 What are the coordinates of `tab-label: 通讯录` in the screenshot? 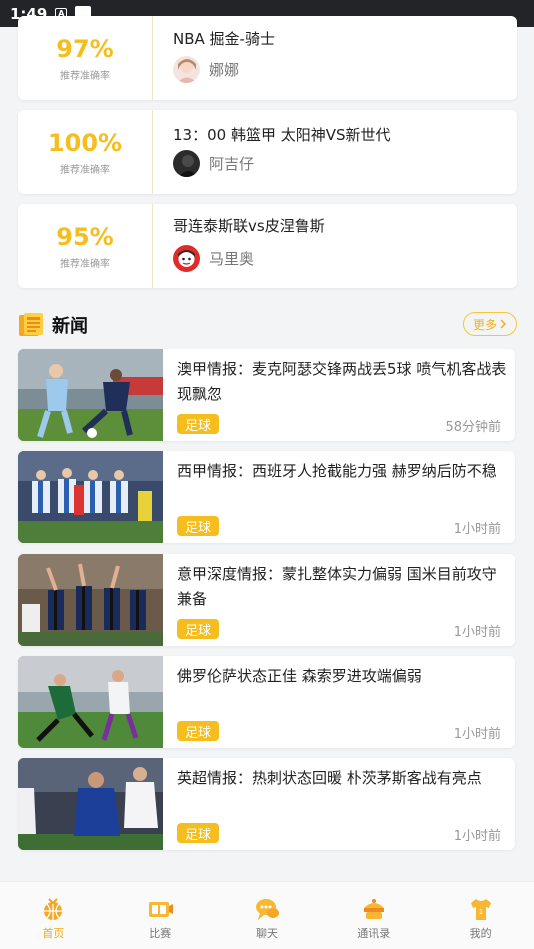 It's located at (374, 933).